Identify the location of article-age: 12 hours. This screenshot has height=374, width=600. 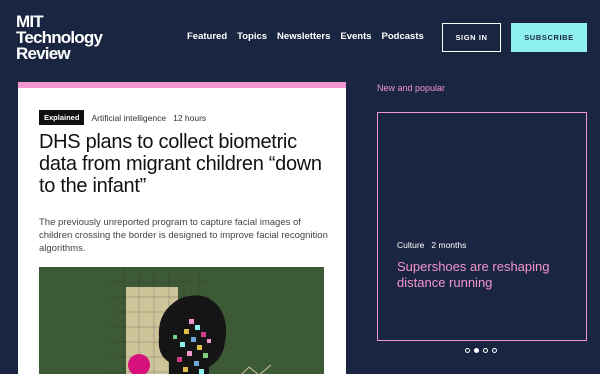
(190, 117).